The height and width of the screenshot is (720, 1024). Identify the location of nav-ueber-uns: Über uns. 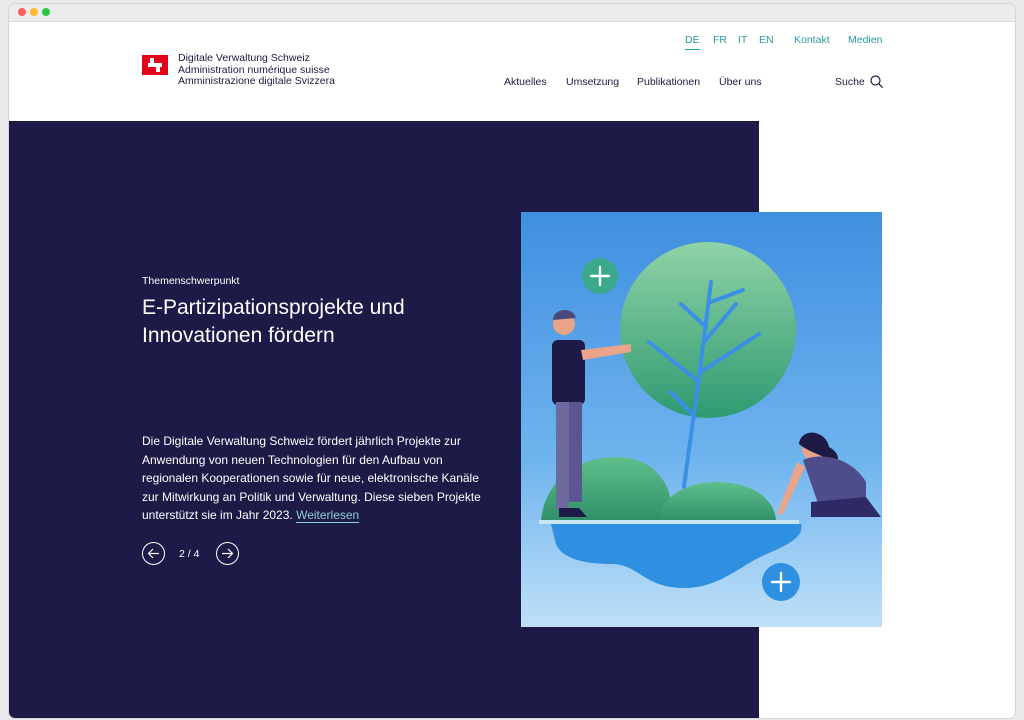
(740, 82).